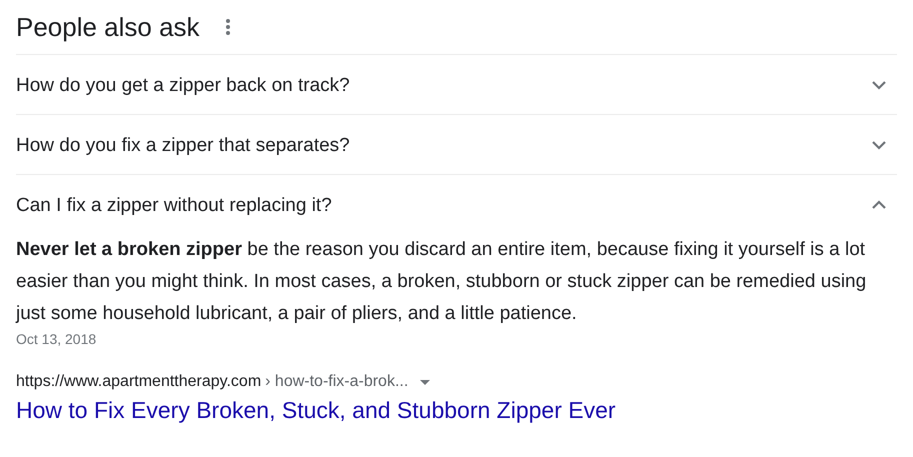 This screenshot has width=913, height=457. I want to click on chevron-up-icon, so click(879, 204).